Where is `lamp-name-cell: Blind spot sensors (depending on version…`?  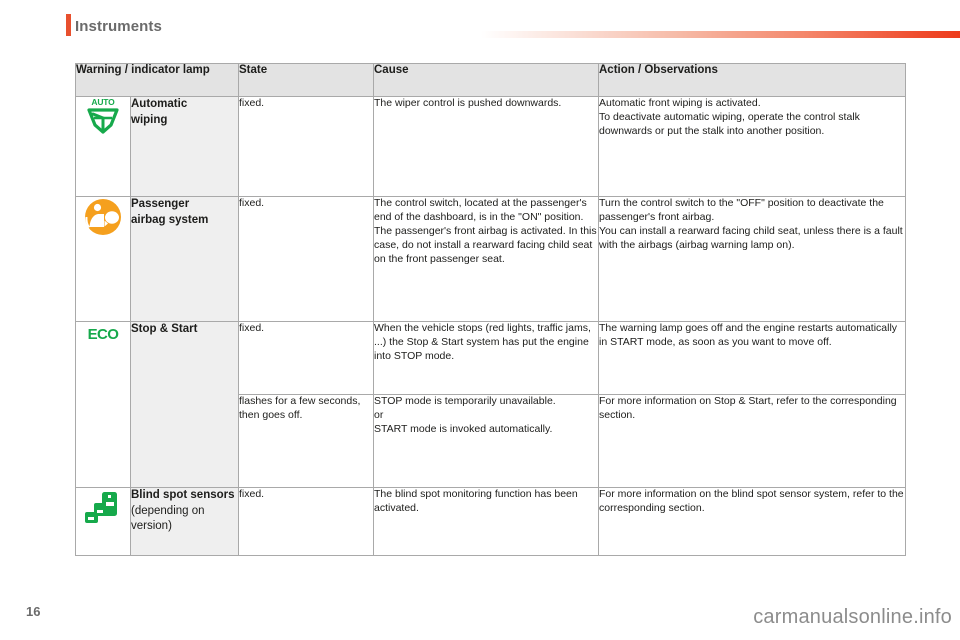 lamp-name-cell: Blind spot sensors (depending on version… is located at coordinates (184, 521).